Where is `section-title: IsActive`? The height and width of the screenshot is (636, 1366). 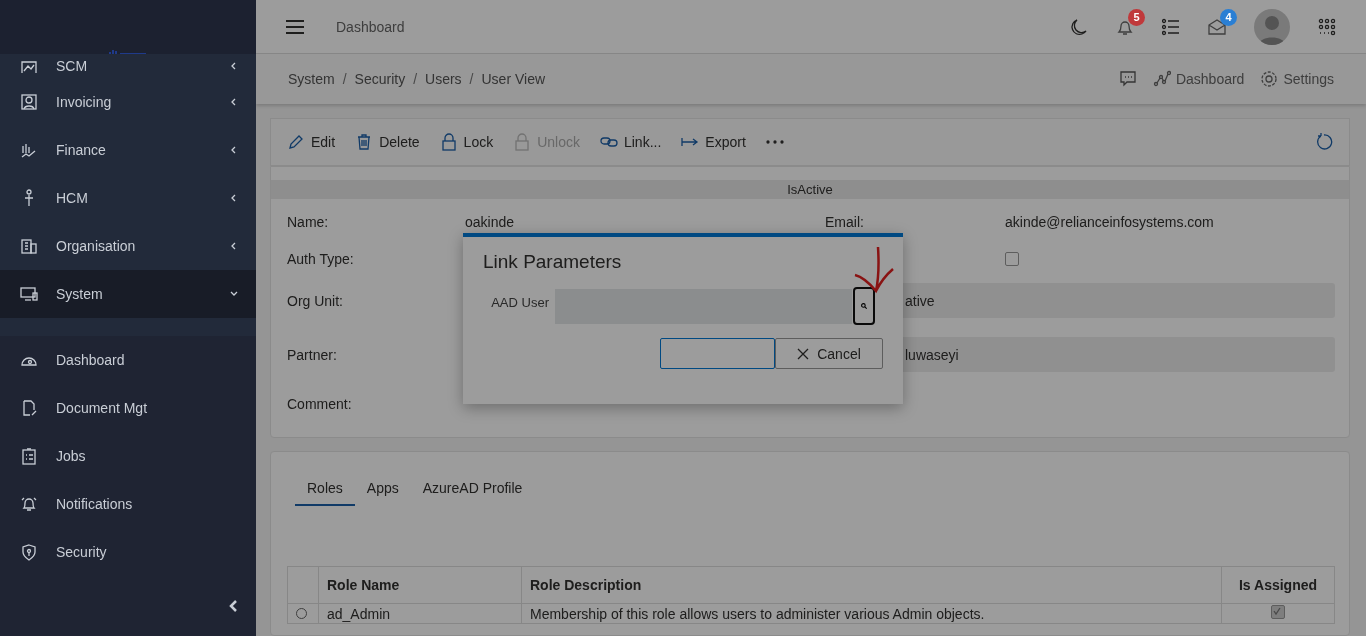
section-title: IsActive is located at coordinates (810, 189).